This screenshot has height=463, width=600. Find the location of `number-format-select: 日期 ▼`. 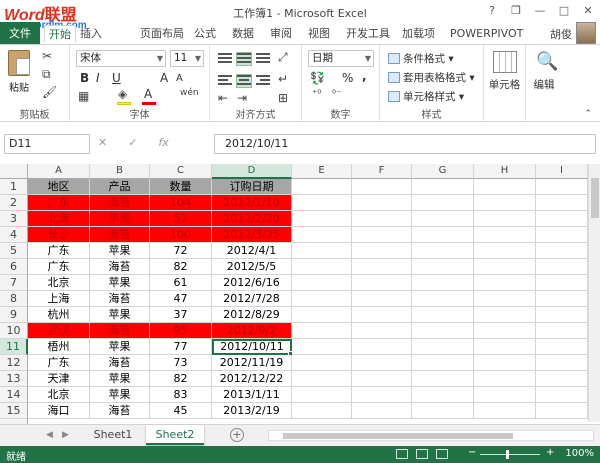

number-format-select: 日期 ▼ is located at coordinates (341, 58).